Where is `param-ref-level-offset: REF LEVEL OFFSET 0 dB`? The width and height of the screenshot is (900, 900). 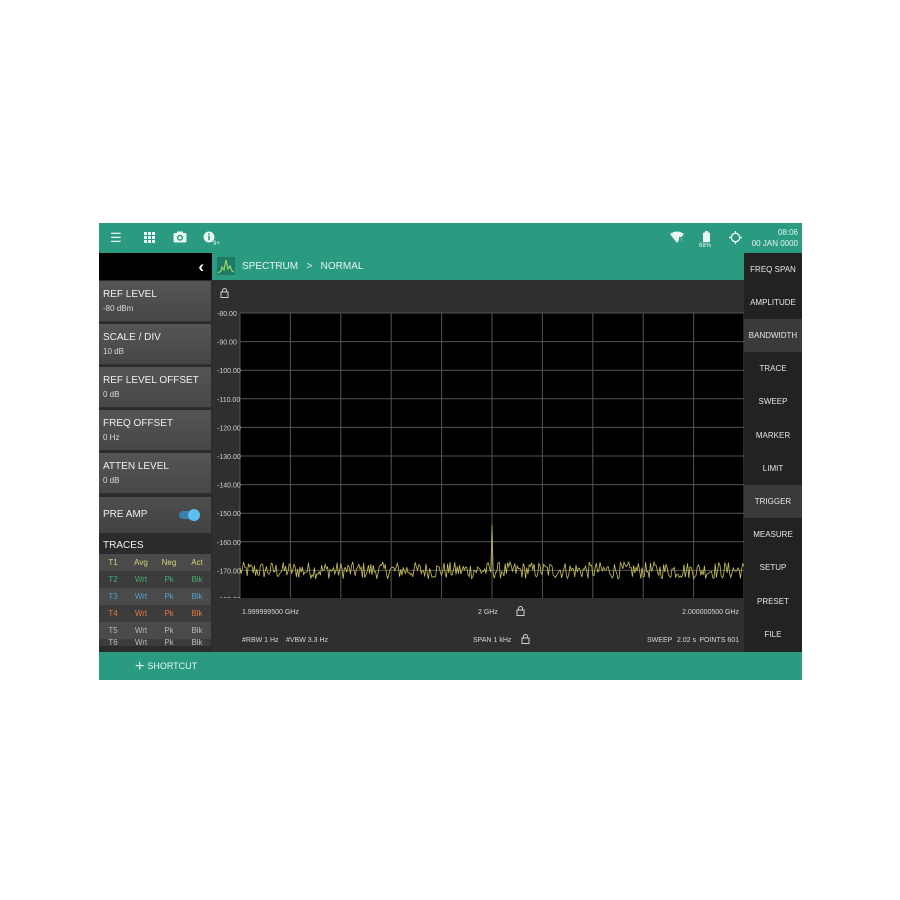 param-ref-level-offset: REF LEVEL OFFSET 0 dB is located at coordinates (155, 387).